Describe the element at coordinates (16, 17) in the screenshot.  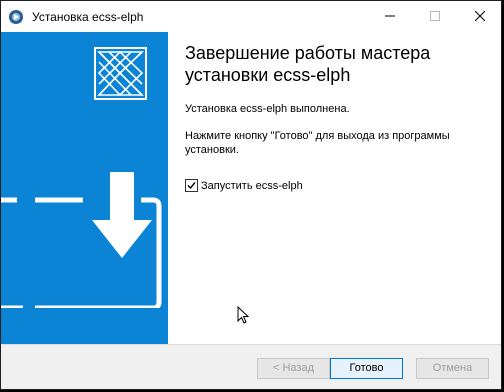
I see `setup-app-icon` at that location.